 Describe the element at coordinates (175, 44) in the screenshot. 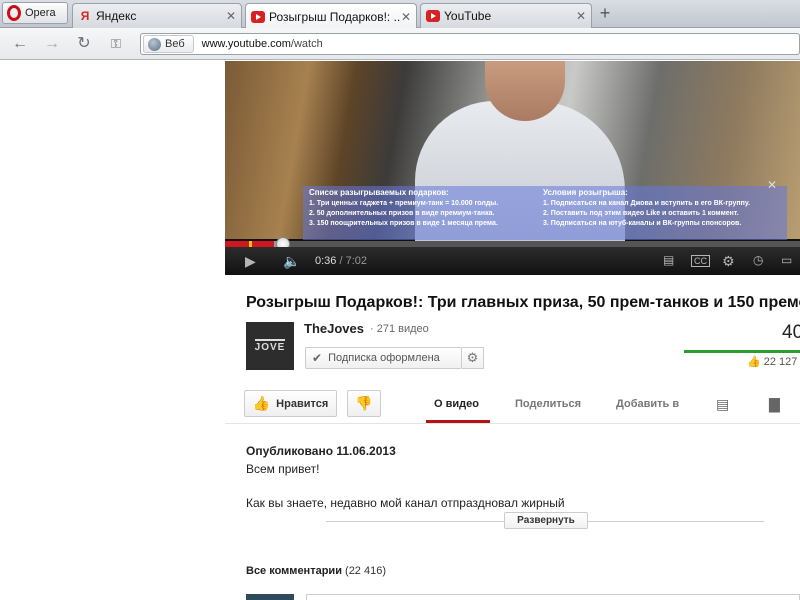

I see `site-info-label: Веб` at that location.